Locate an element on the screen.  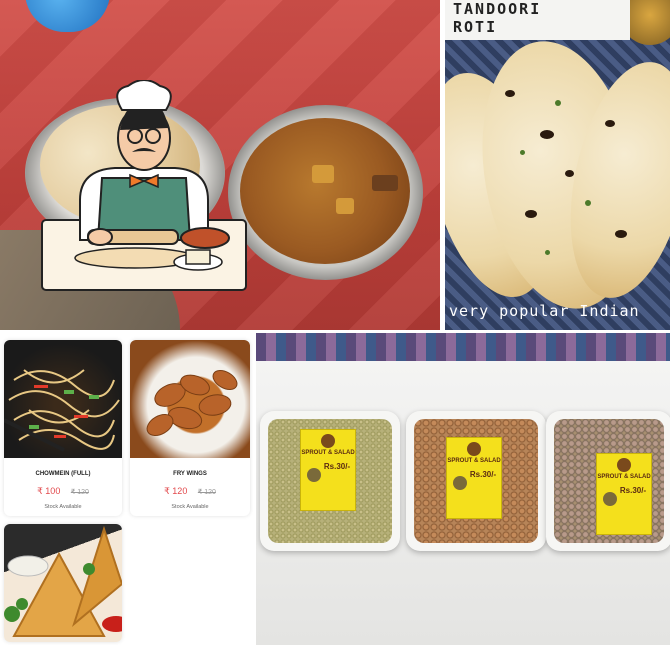
fry-wings-photo is located at coordinates (190, 399).